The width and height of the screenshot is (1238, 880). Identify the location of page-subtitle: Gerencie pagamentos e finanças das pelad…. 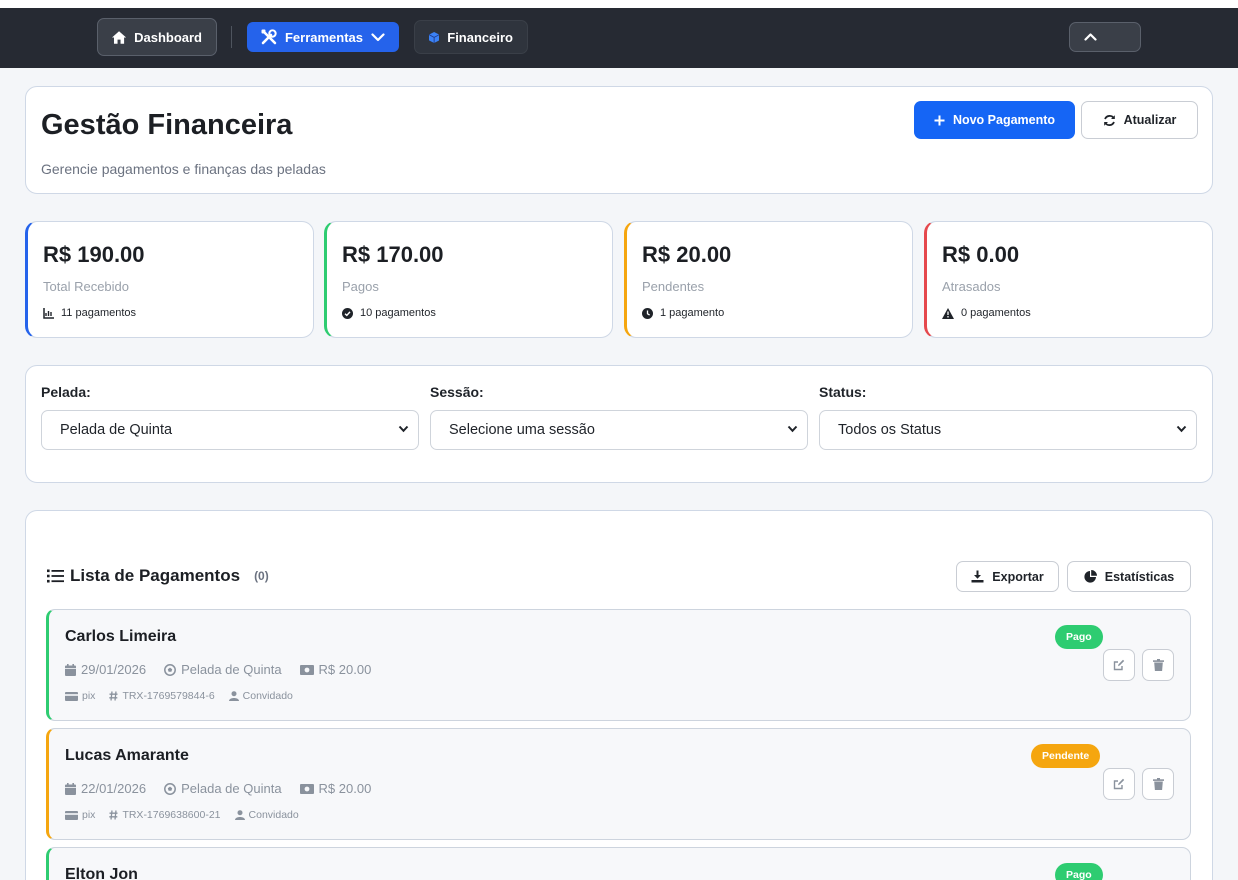
(183, 169).